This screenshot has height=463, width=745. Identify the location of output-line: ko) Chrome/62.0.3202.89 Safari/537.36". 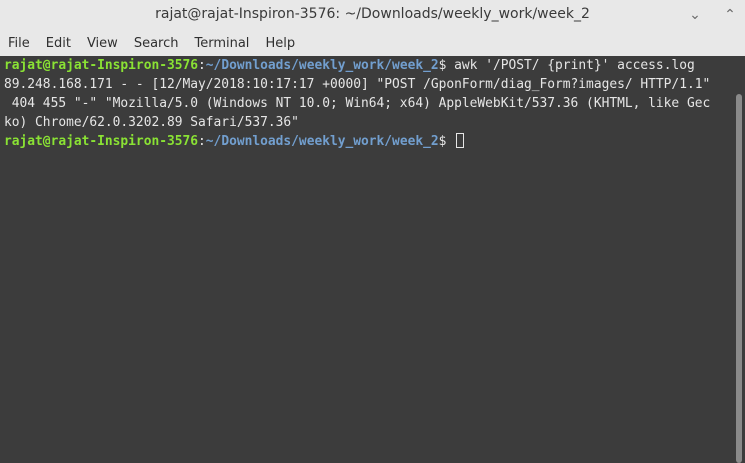
(151, 122).